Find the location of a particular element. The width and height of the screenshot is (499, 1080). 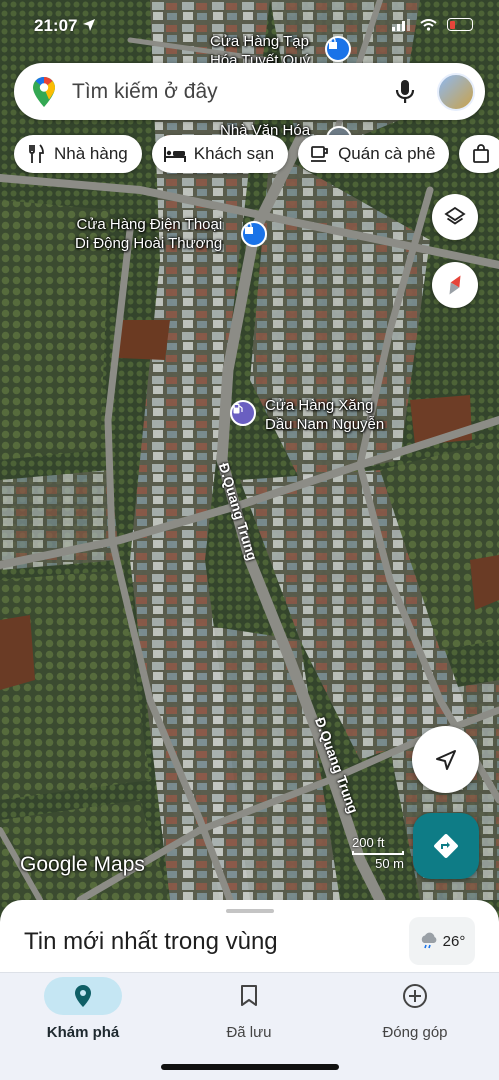

my-location-button is located at coordinates (445, 759).